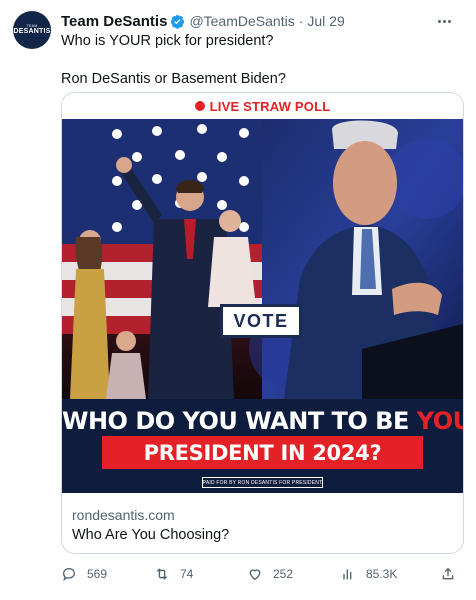 The height and width of the screenshot is (600, 476). I want to click on poll-label-strip: LIVE STRAW POLL, so click(262, 106).